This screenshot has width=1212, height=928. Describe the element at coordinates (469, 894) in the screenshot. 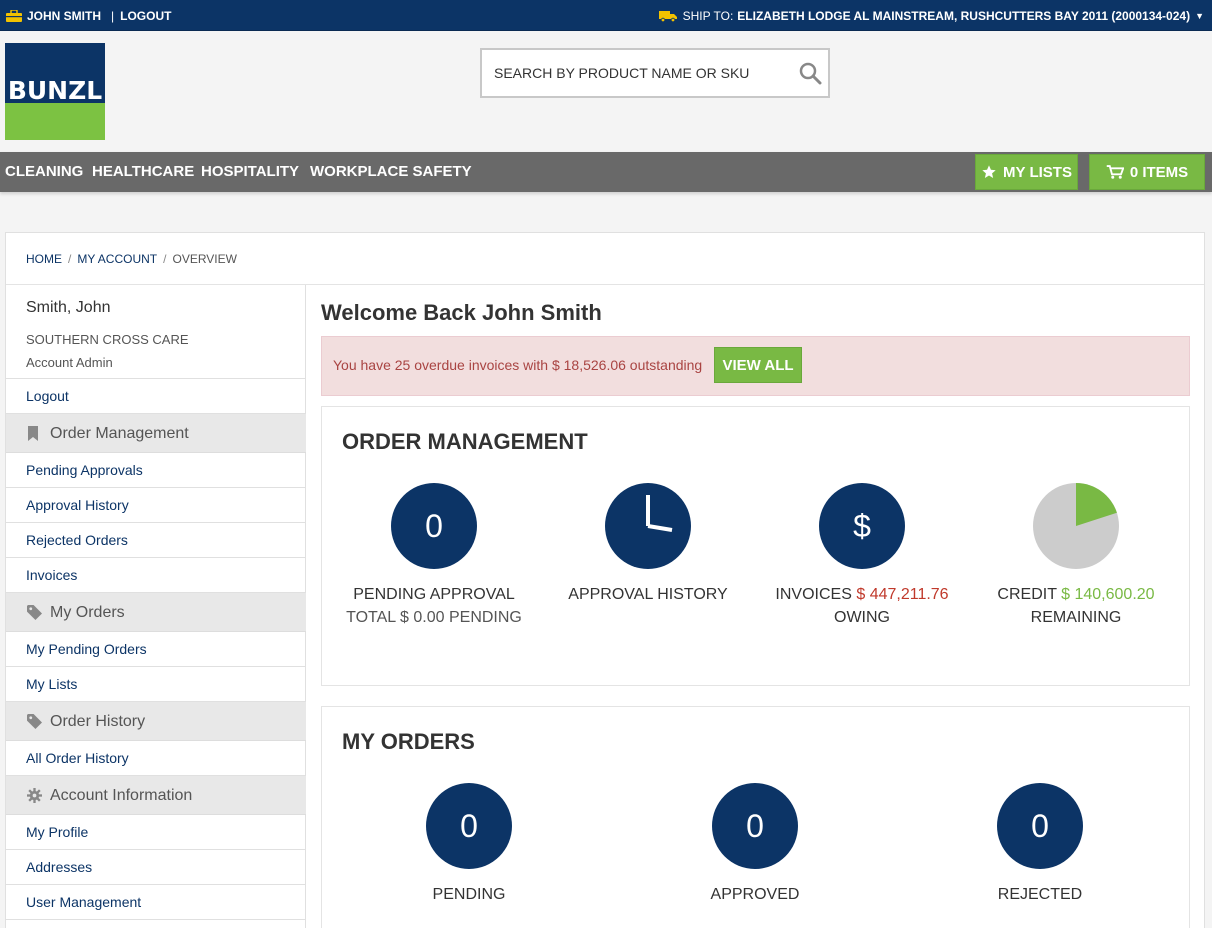

I see `stat-label: PENDING` at that location.